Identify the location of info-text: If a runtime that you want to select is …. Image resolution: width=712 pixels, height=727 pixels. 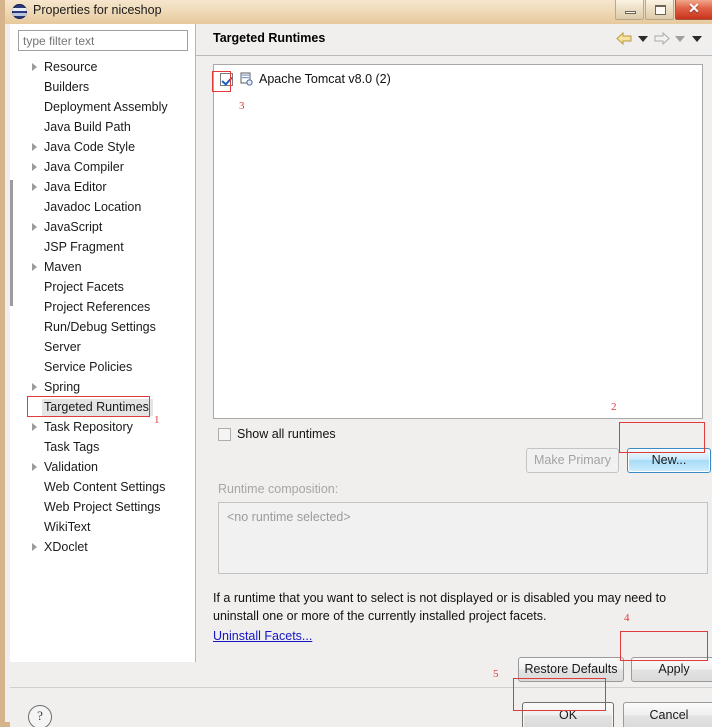
(440, 607).